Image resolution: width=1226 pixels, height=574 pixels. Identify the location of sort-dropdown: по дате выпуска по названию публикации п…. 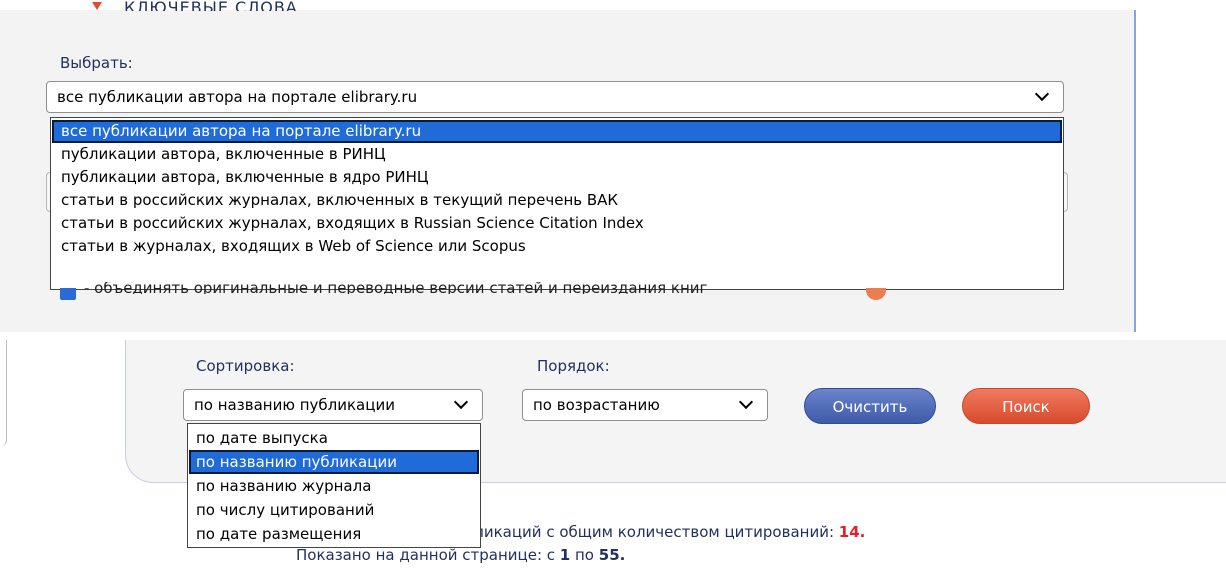
(334, 485).